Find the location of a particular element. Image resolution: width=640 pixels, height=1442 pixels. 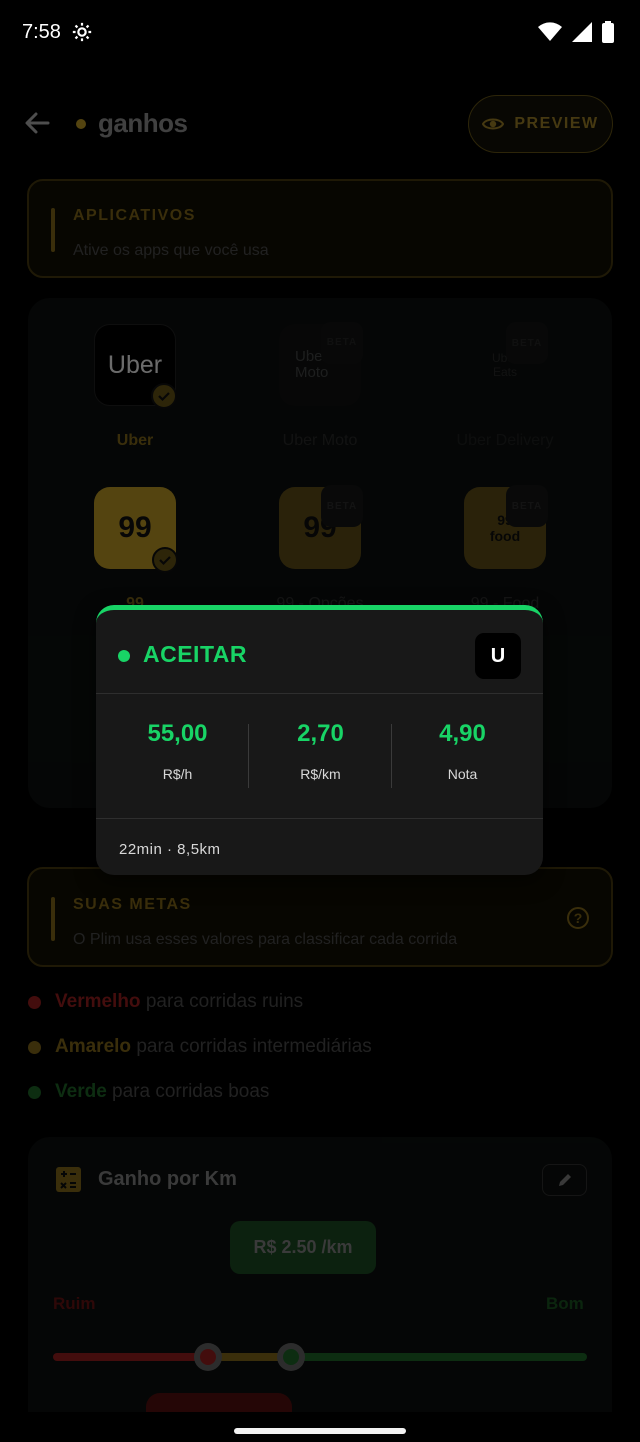

uber-tile-text: Uber is located at coordinates (135, 364).